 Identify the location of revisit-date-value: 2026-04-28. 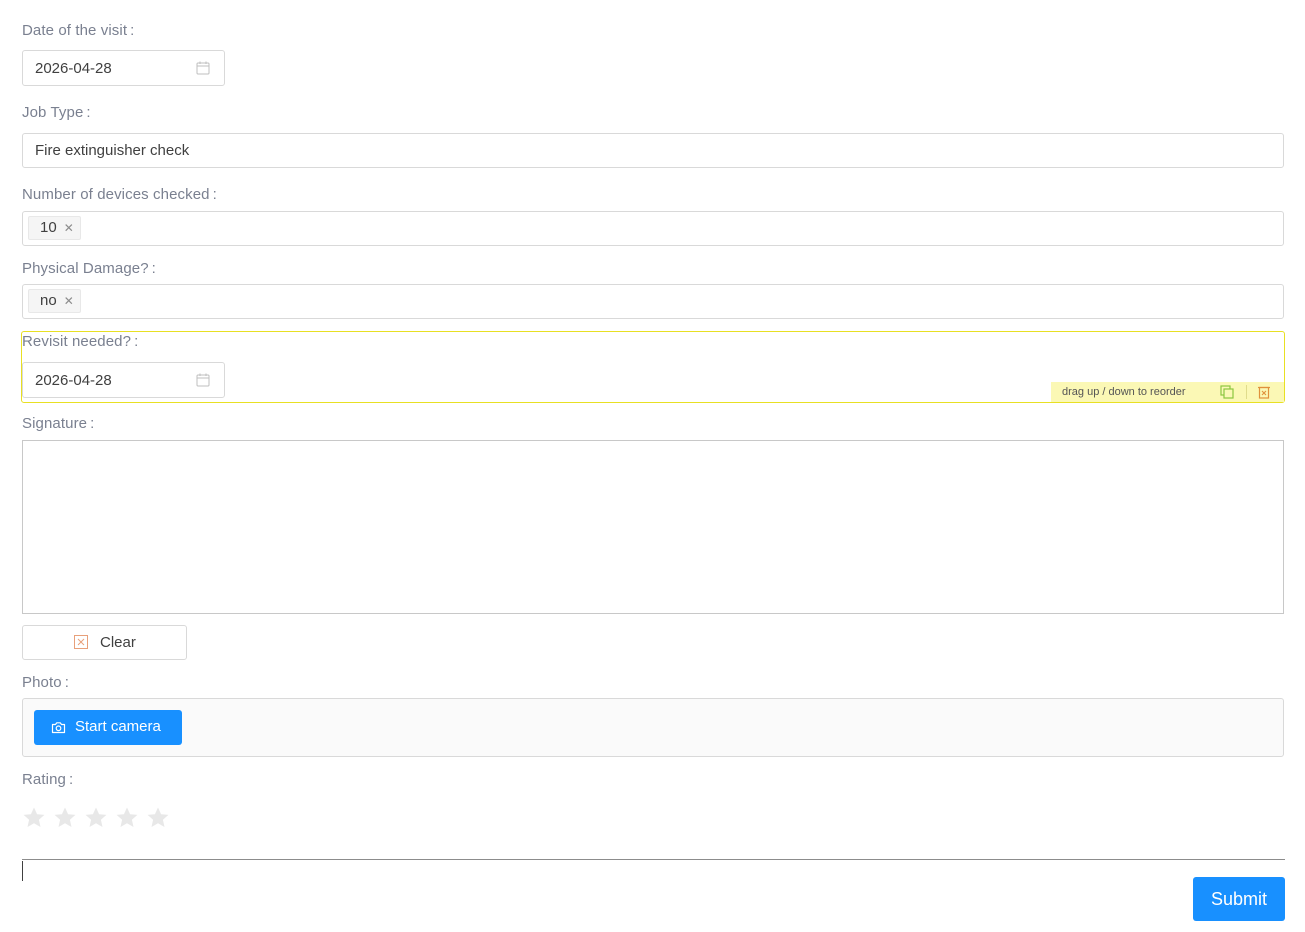
(73, 380).